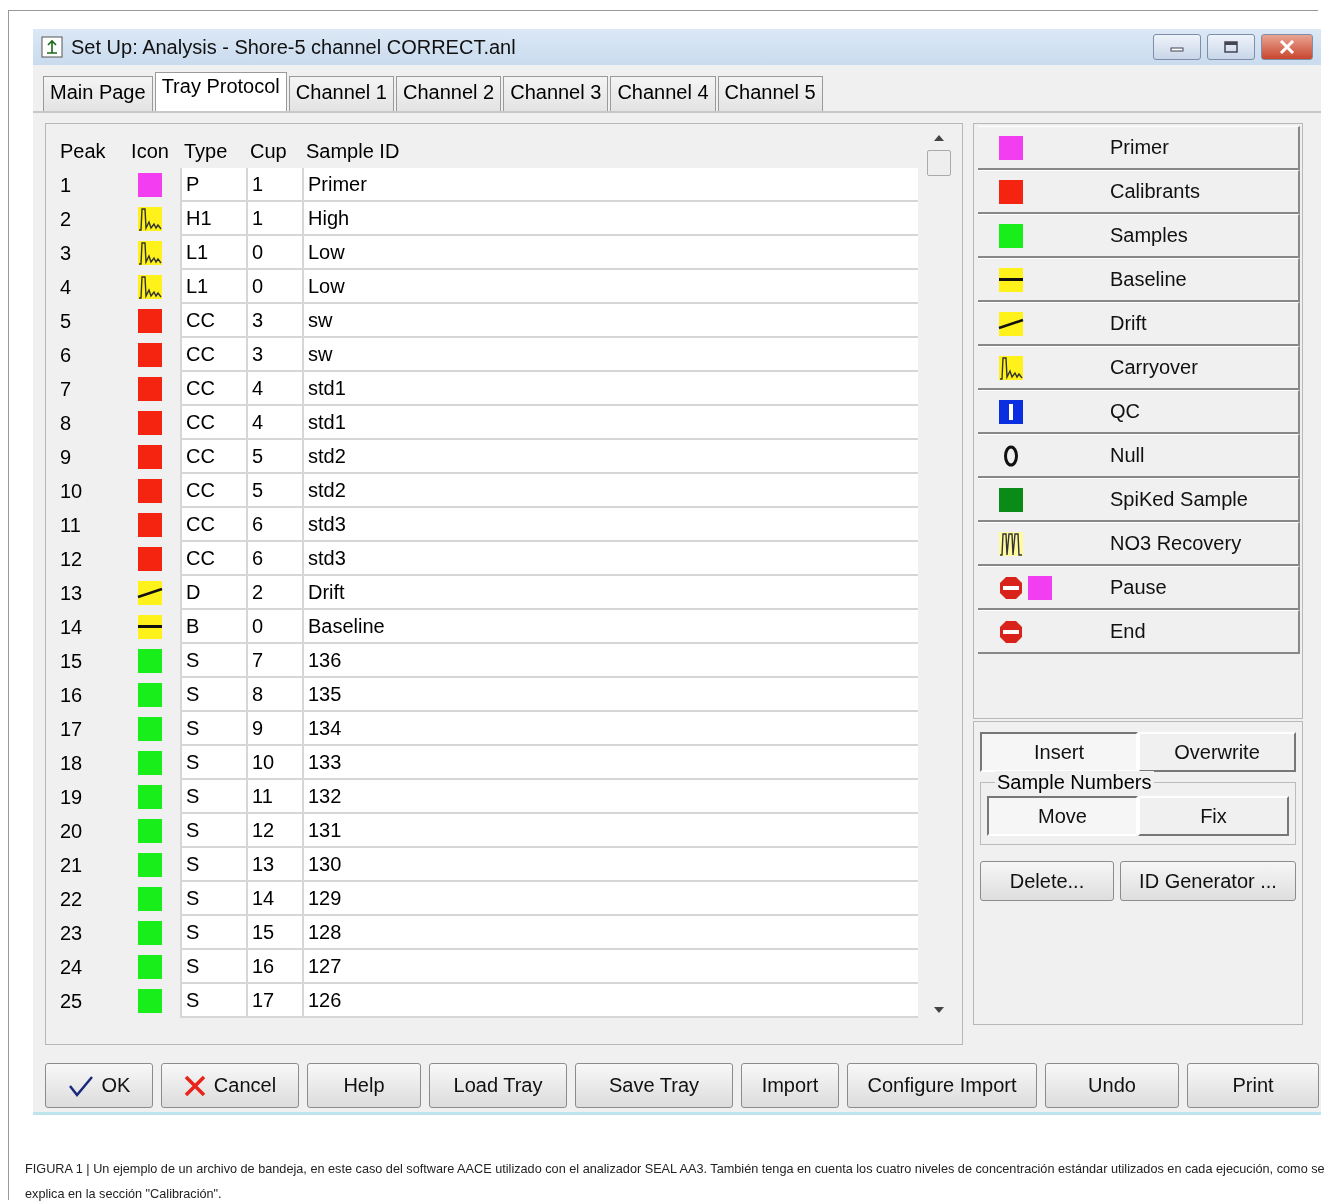 Image resolution: width=1343 pixels, height=1202 pixels. What do you see at coordinates (1062, 816) in the screenshot?
I see `toggle-button: Move` at bounding box center [1062, 816].